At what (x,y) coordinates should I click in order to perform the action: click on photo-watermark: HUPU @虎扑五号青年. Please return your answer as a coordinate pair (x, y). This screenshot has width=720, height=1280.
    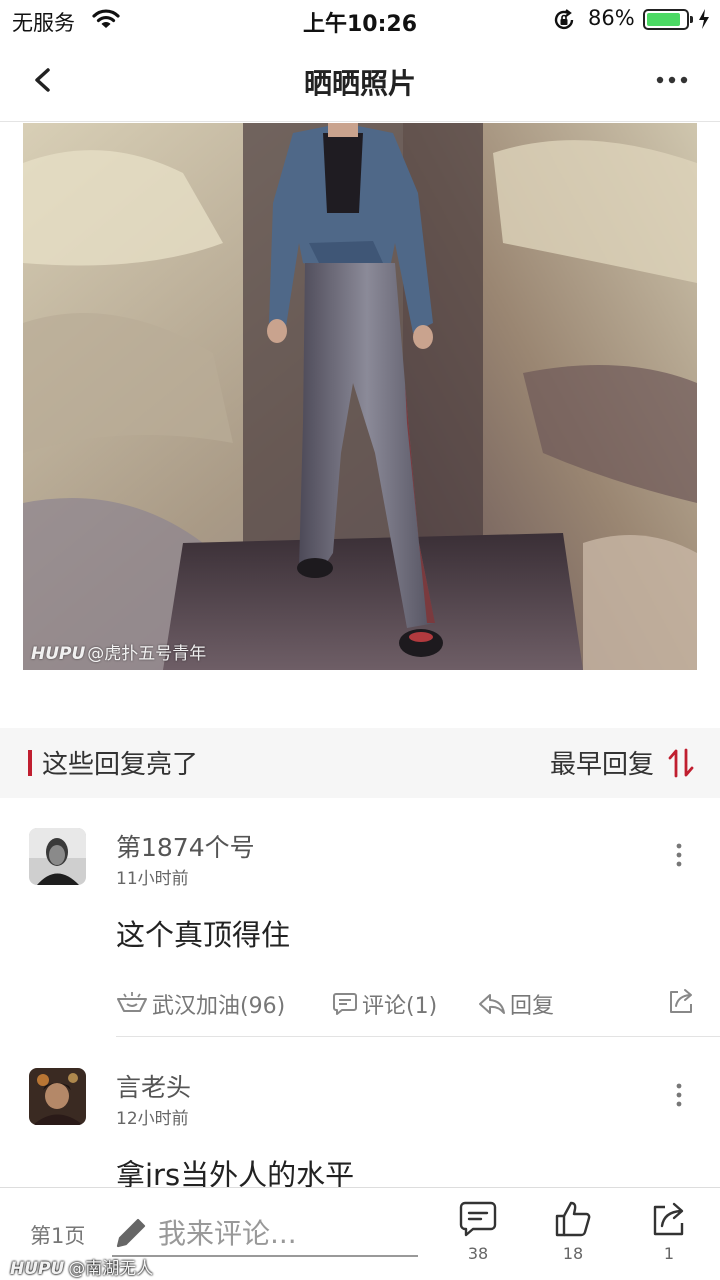
    Looking at the image, I should click on (119, 654).